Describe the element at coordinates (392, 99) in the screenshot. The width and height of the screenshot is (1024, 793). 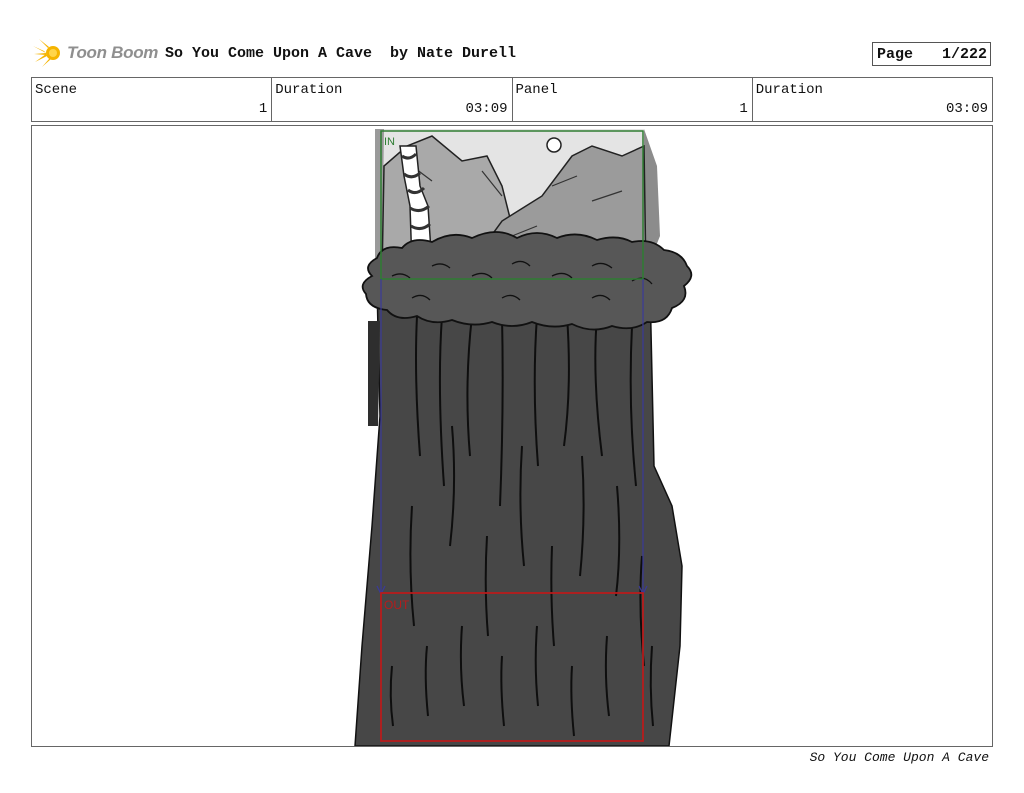
I see `scene-duration-cell: Duration 03:09` at that location.